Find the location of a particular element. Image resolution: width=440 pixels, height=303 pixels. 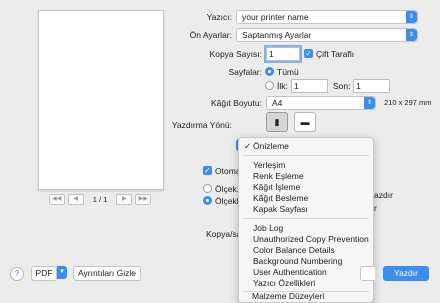

copies-field: 1 is located at coordinates (283, 54).